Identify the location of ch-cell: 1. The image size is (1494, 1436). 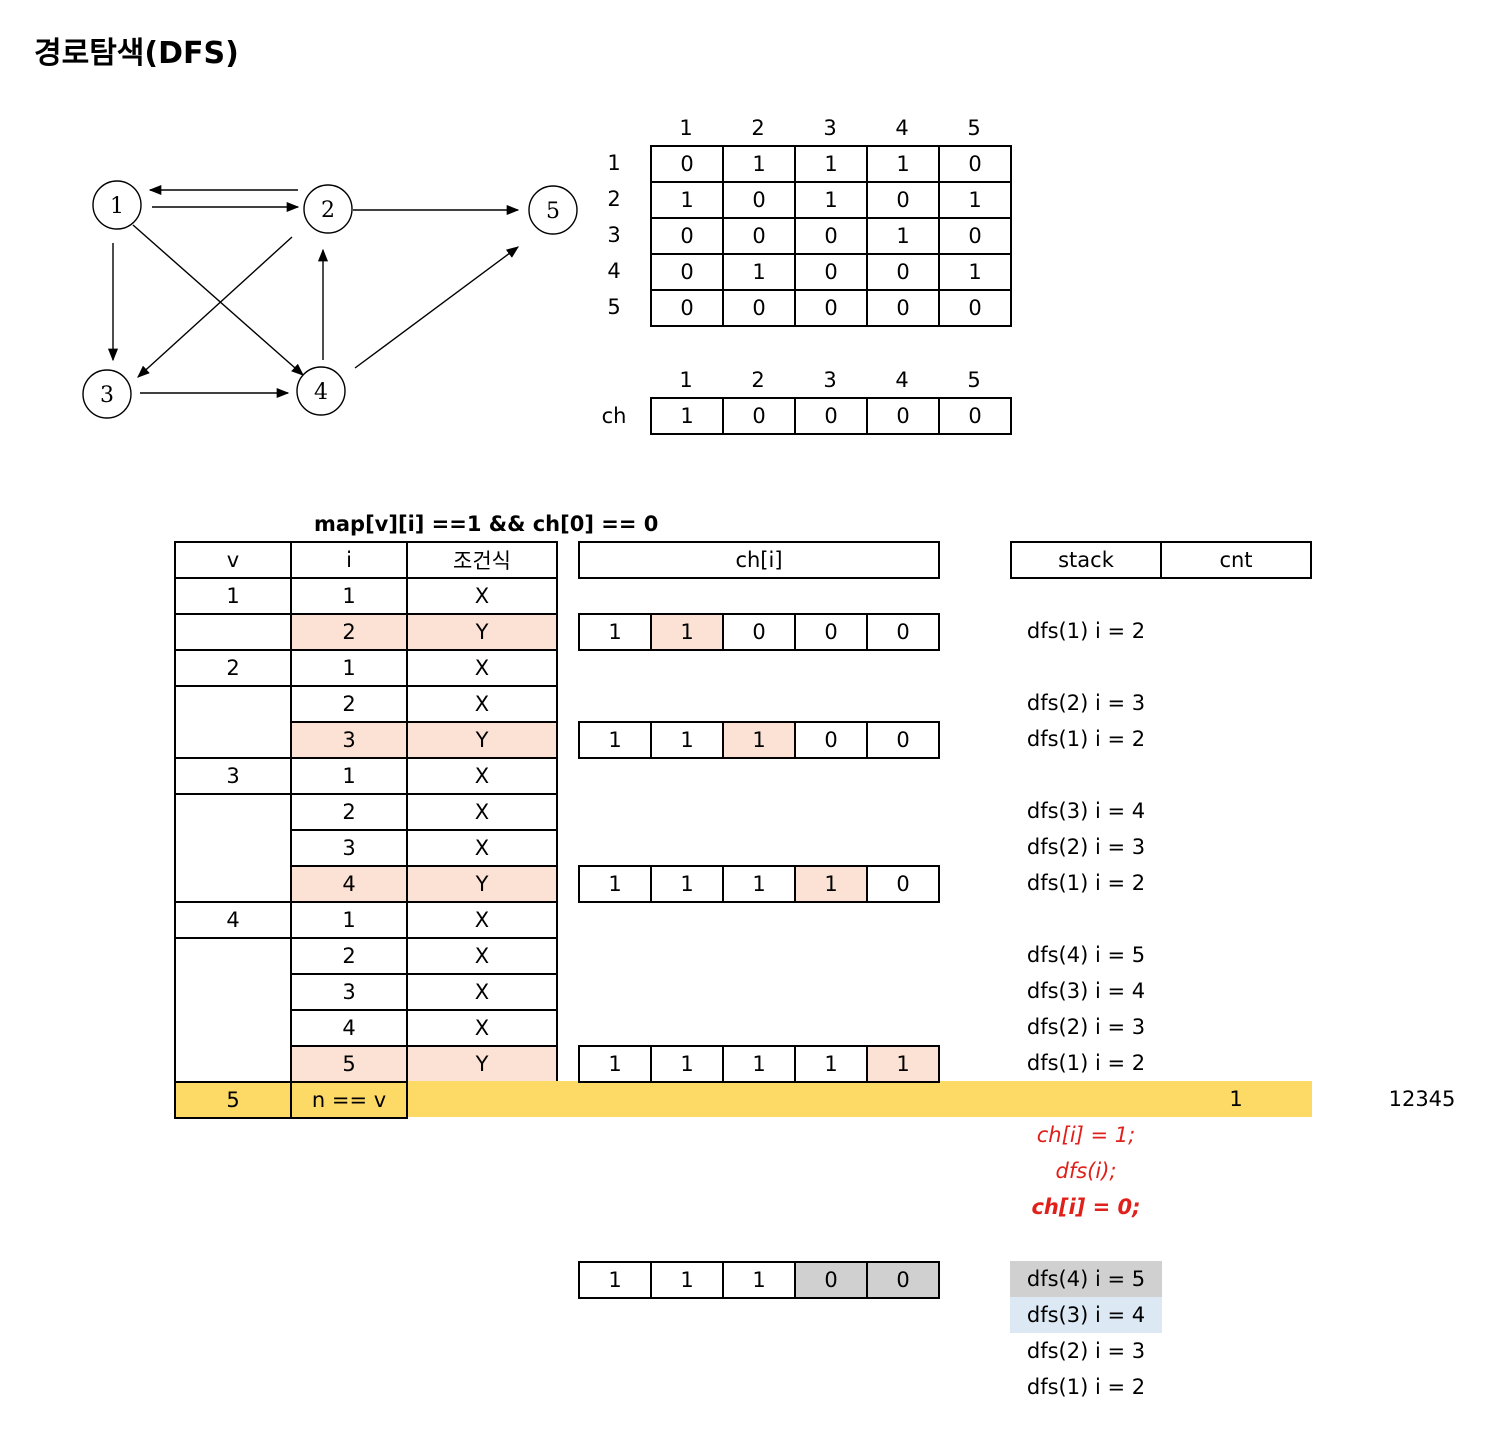
(687, 416).